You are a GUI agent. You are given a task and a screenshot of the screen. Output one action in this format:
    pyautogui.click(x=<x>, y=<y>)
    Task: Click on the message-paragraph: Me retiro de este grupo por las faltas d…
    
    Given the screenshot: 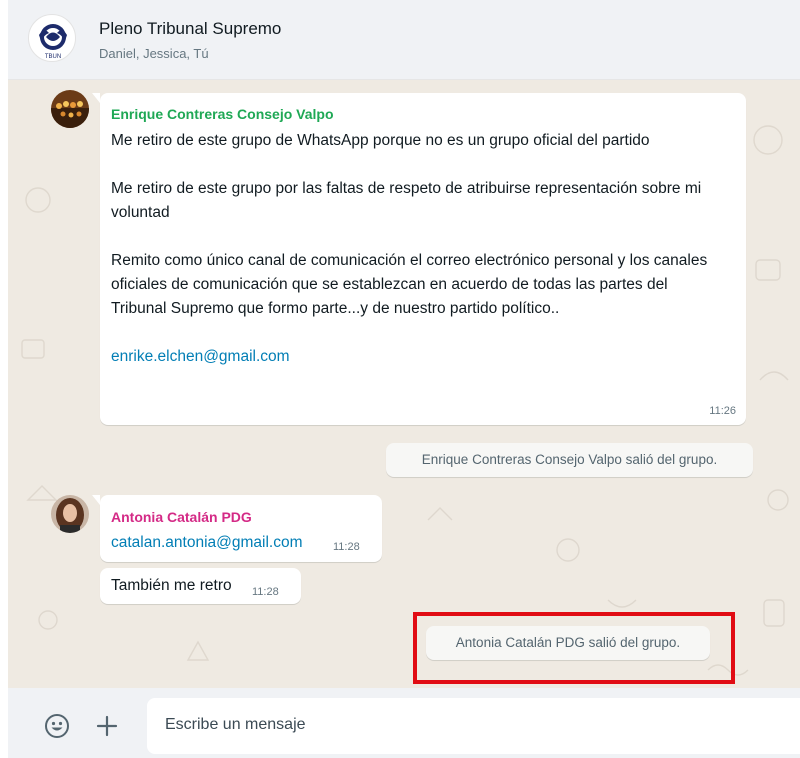 What is the action you would take?
    pyautogui.click(x=406, y=200)
    